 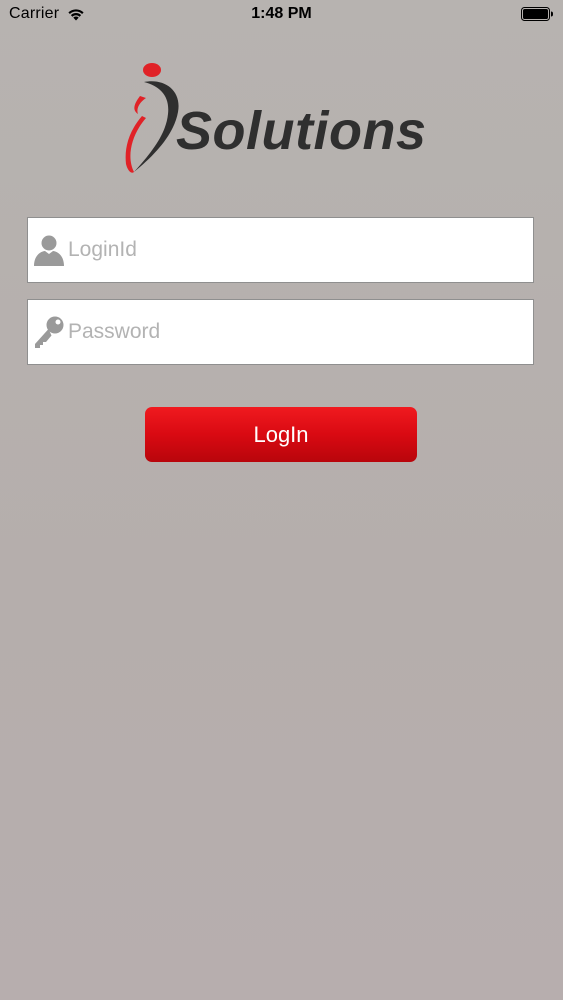 What do you see at coordinates (281, 434) in the screenshot?
I see `login-button: LogIn` at bounding box center [281, 434].